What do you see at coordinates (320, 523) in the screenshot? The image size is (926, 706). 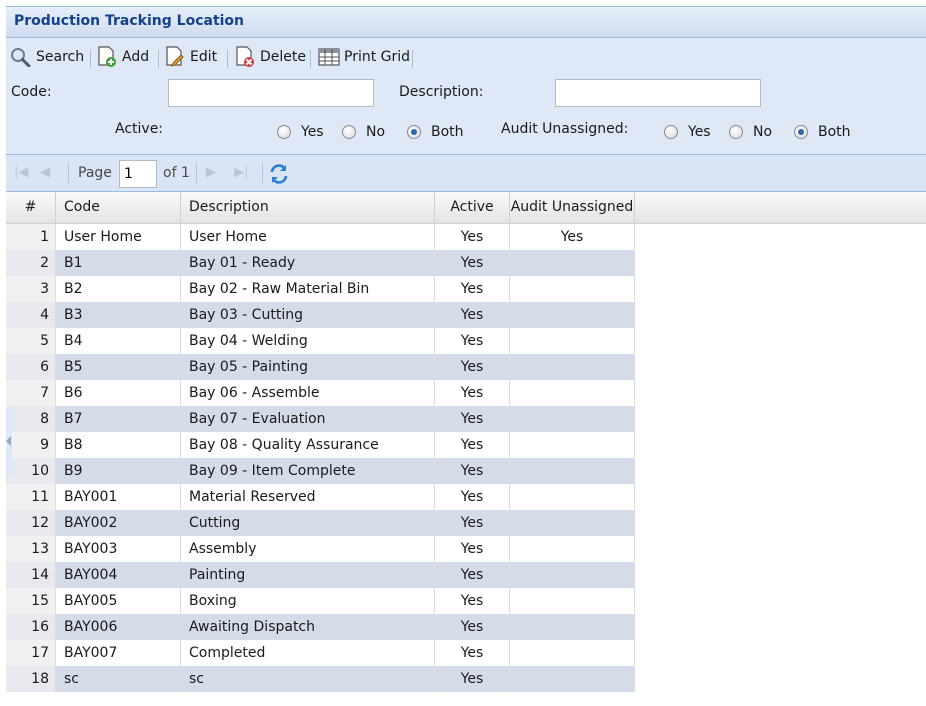 I see `table-row: 12 BAY002 Cutting Yes` at bounding box center [320, 523].